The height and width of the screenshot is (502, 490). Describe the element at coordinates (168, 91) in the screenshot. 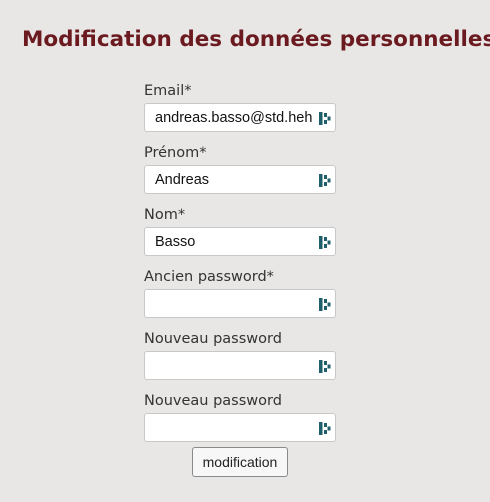

I see `email-label: Email*` at that location.